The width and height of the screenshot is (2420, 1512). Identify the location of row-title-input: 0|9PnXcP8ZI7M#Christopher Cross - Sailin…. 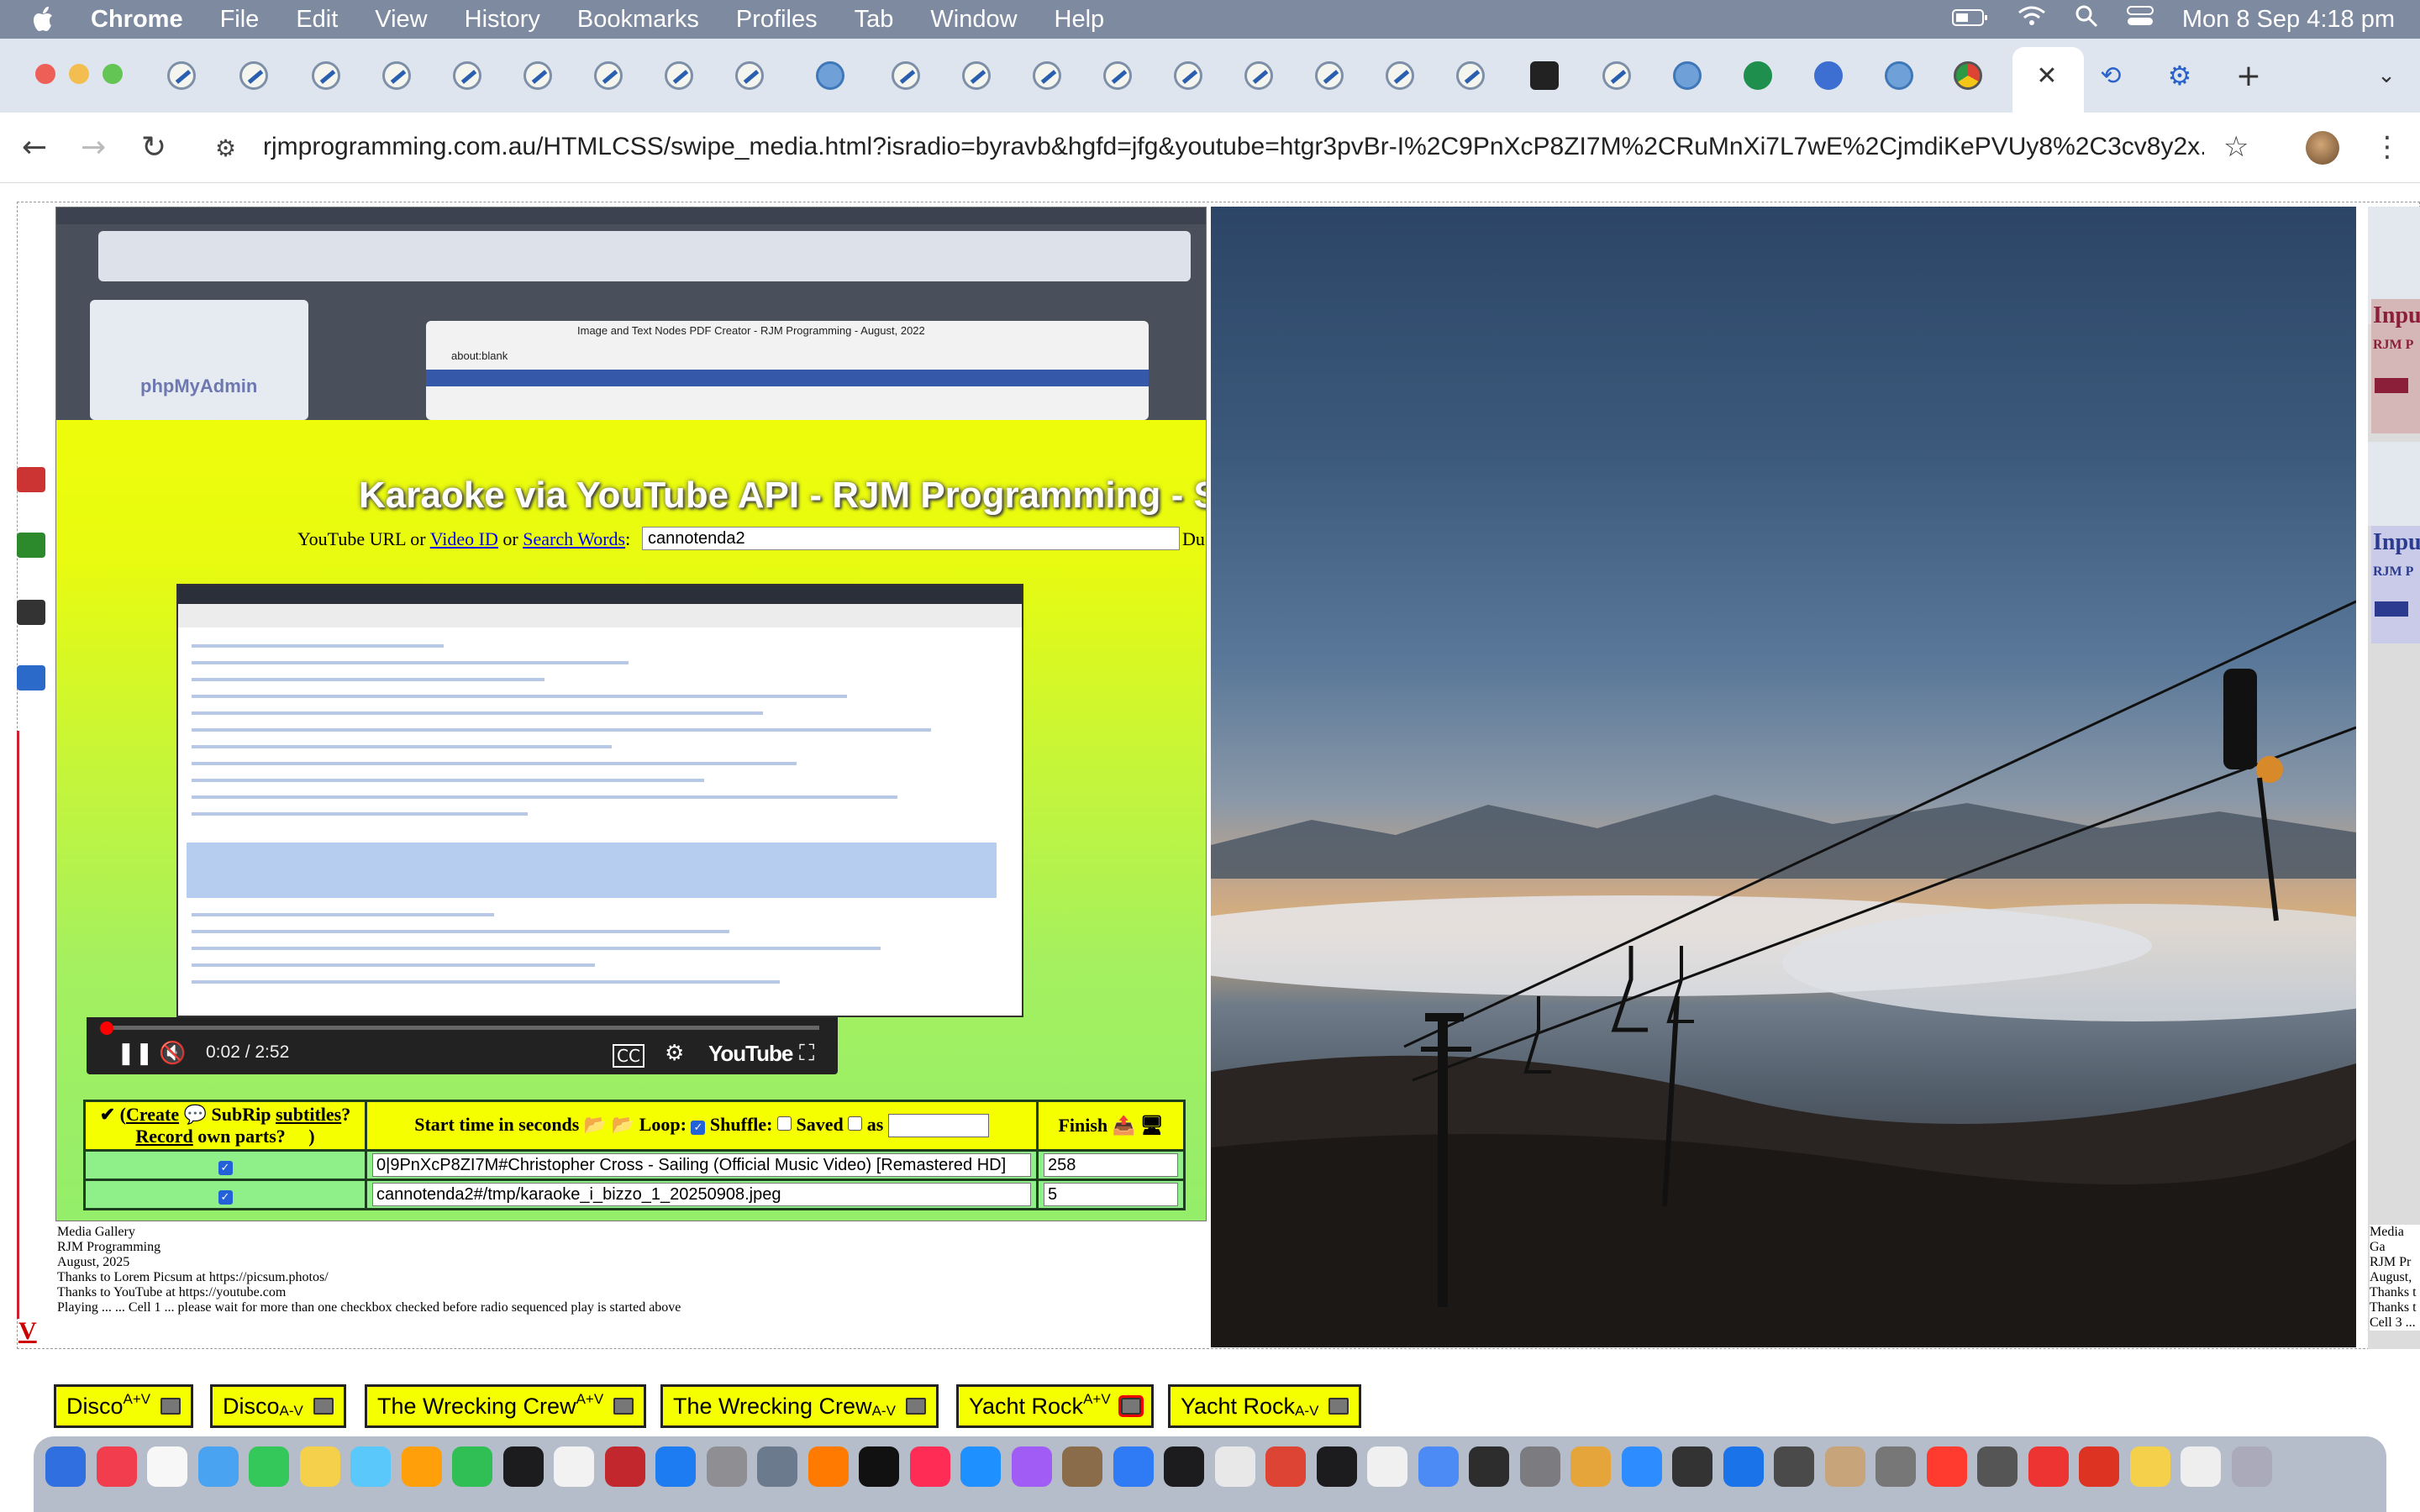
(702, 1165).